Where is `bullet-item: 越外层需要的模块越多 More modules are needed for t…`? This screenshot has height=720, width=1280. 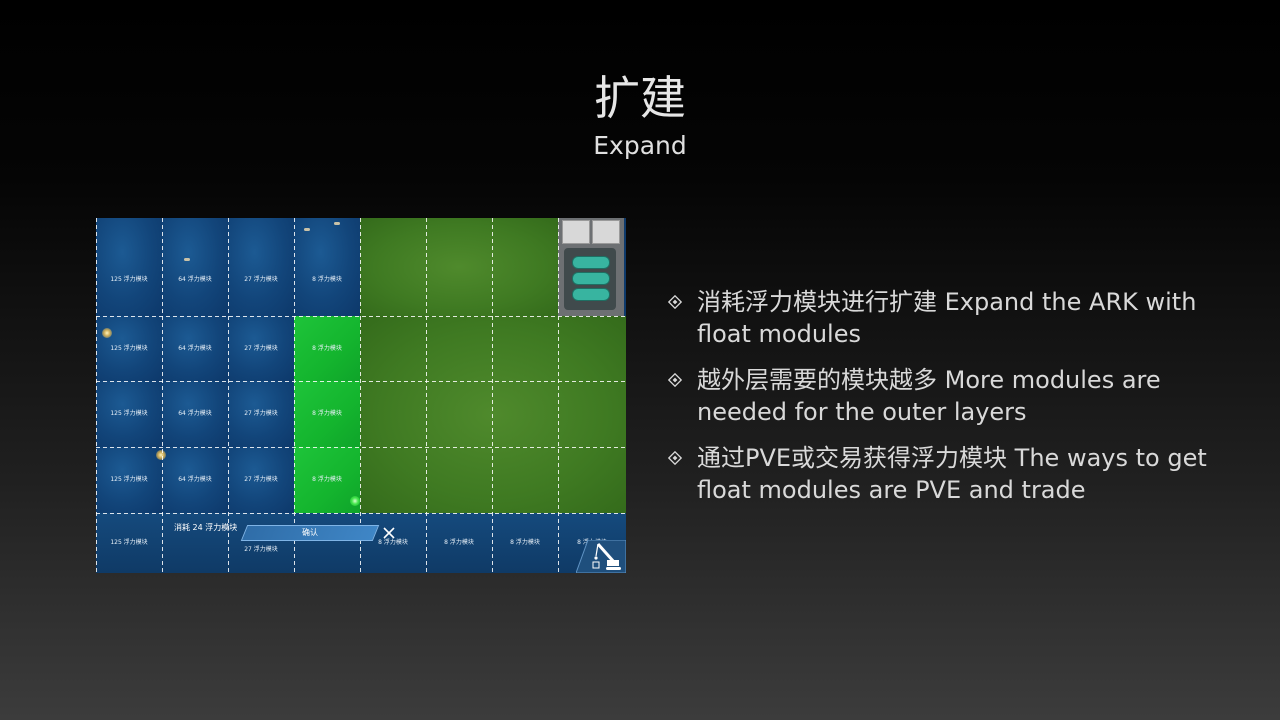
bullet-item: 越外层需要的模块越多 More modules are needed for t… is located at coordinates (948, 396).